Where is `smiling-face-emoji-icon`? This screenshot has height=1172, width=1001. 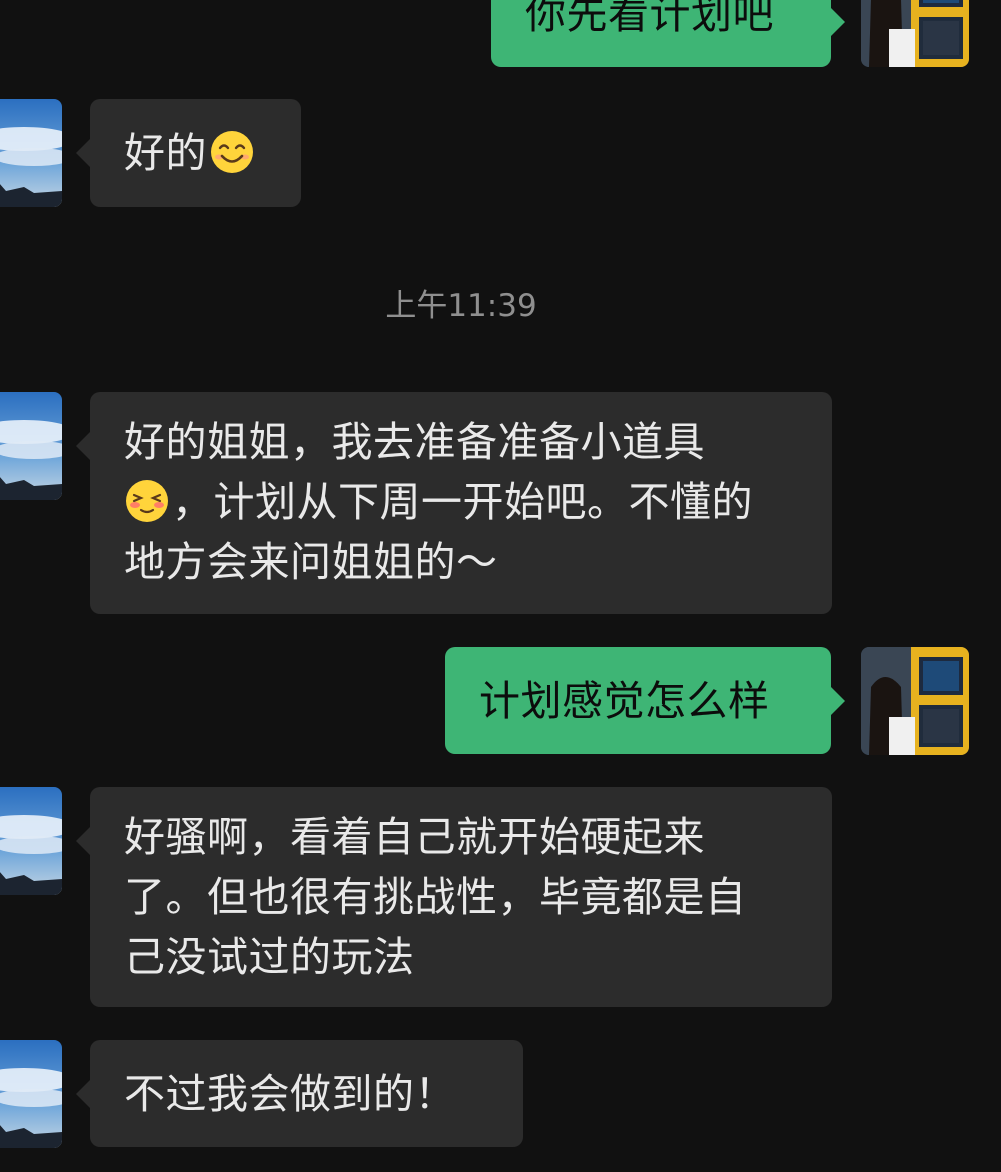 smiling-face-emoji-icon is located at coordinates (232, 152).